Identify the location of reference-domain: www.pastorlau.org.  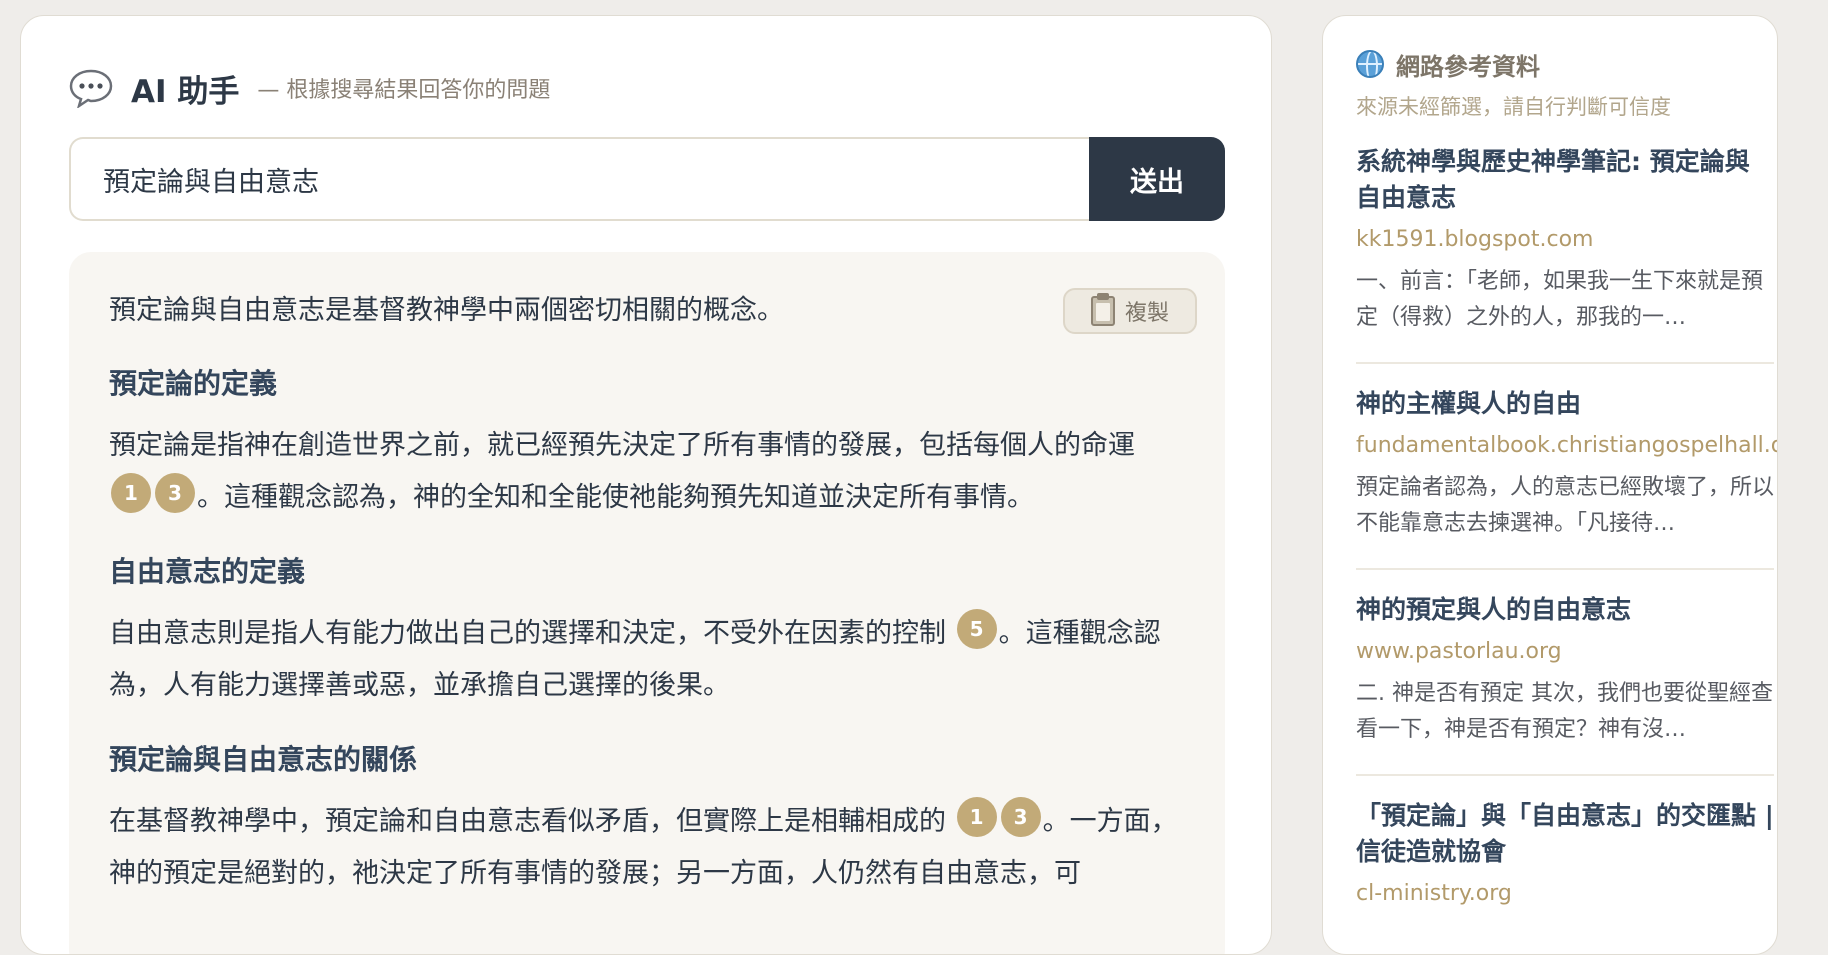
(1459, 651).